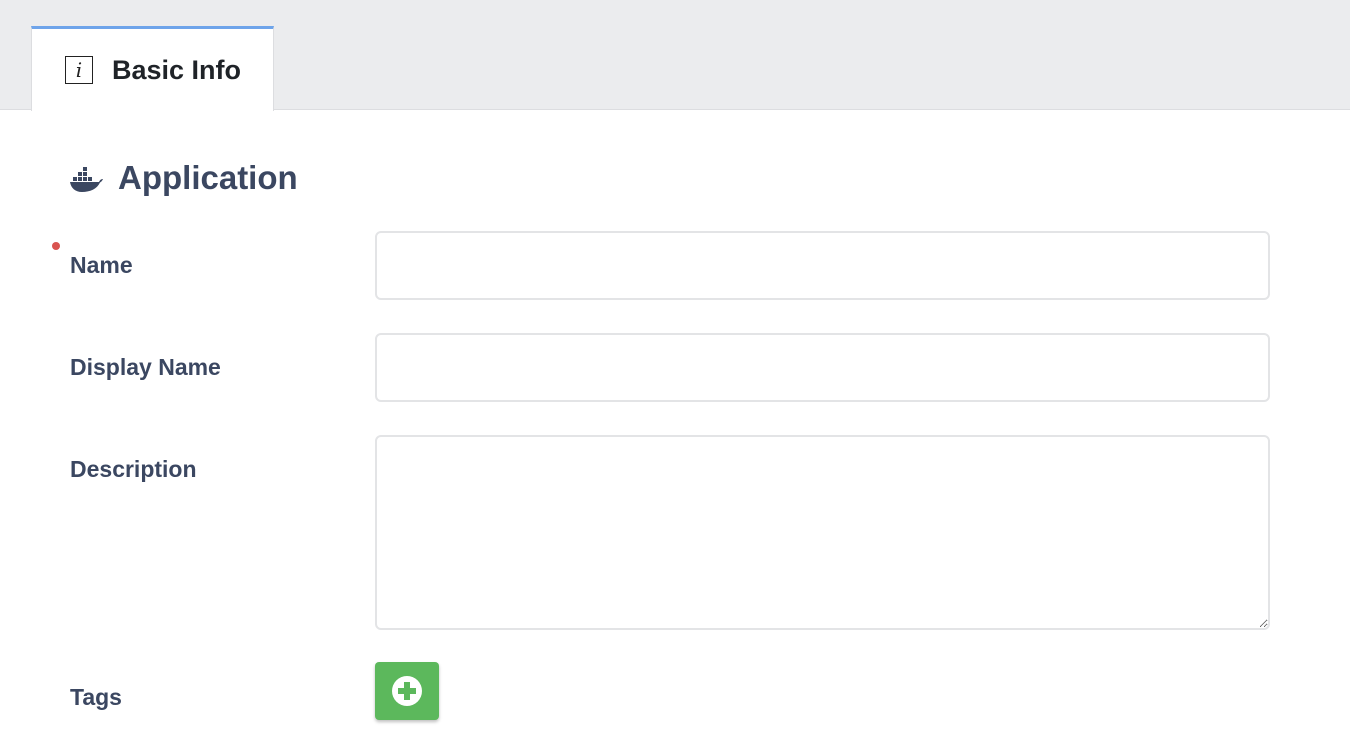 The height and width of the screenshot is (752, 1350). What do you see at coordinates (675, 55) in the screenshot?
I see `tab-bar: i Basic Info` at bounding box center [675, 55].